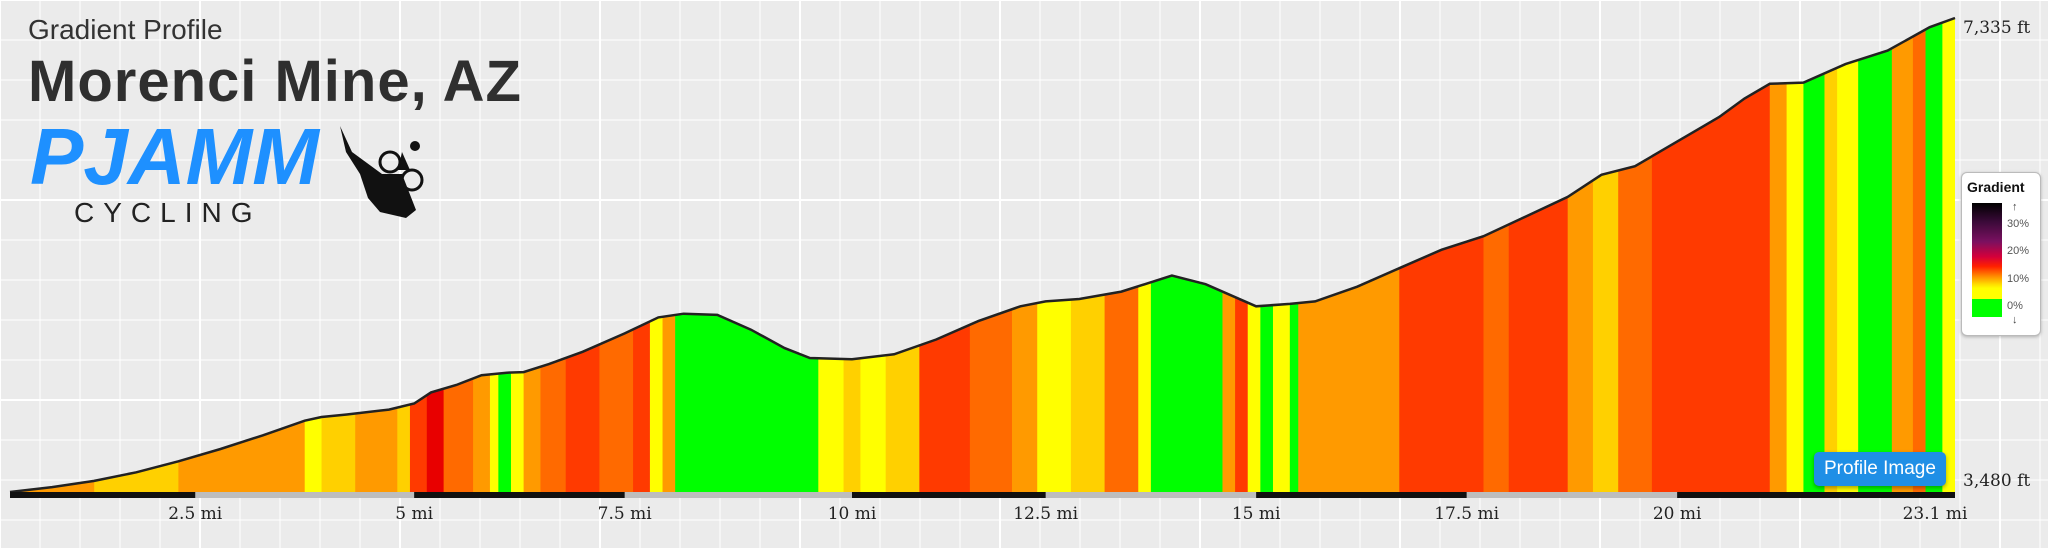 This screenshot has width=2048, height=548. Describe the element at coordinates (2015, 207) in the screenshot. I see `up-arrow-icon: ↑` at that location.